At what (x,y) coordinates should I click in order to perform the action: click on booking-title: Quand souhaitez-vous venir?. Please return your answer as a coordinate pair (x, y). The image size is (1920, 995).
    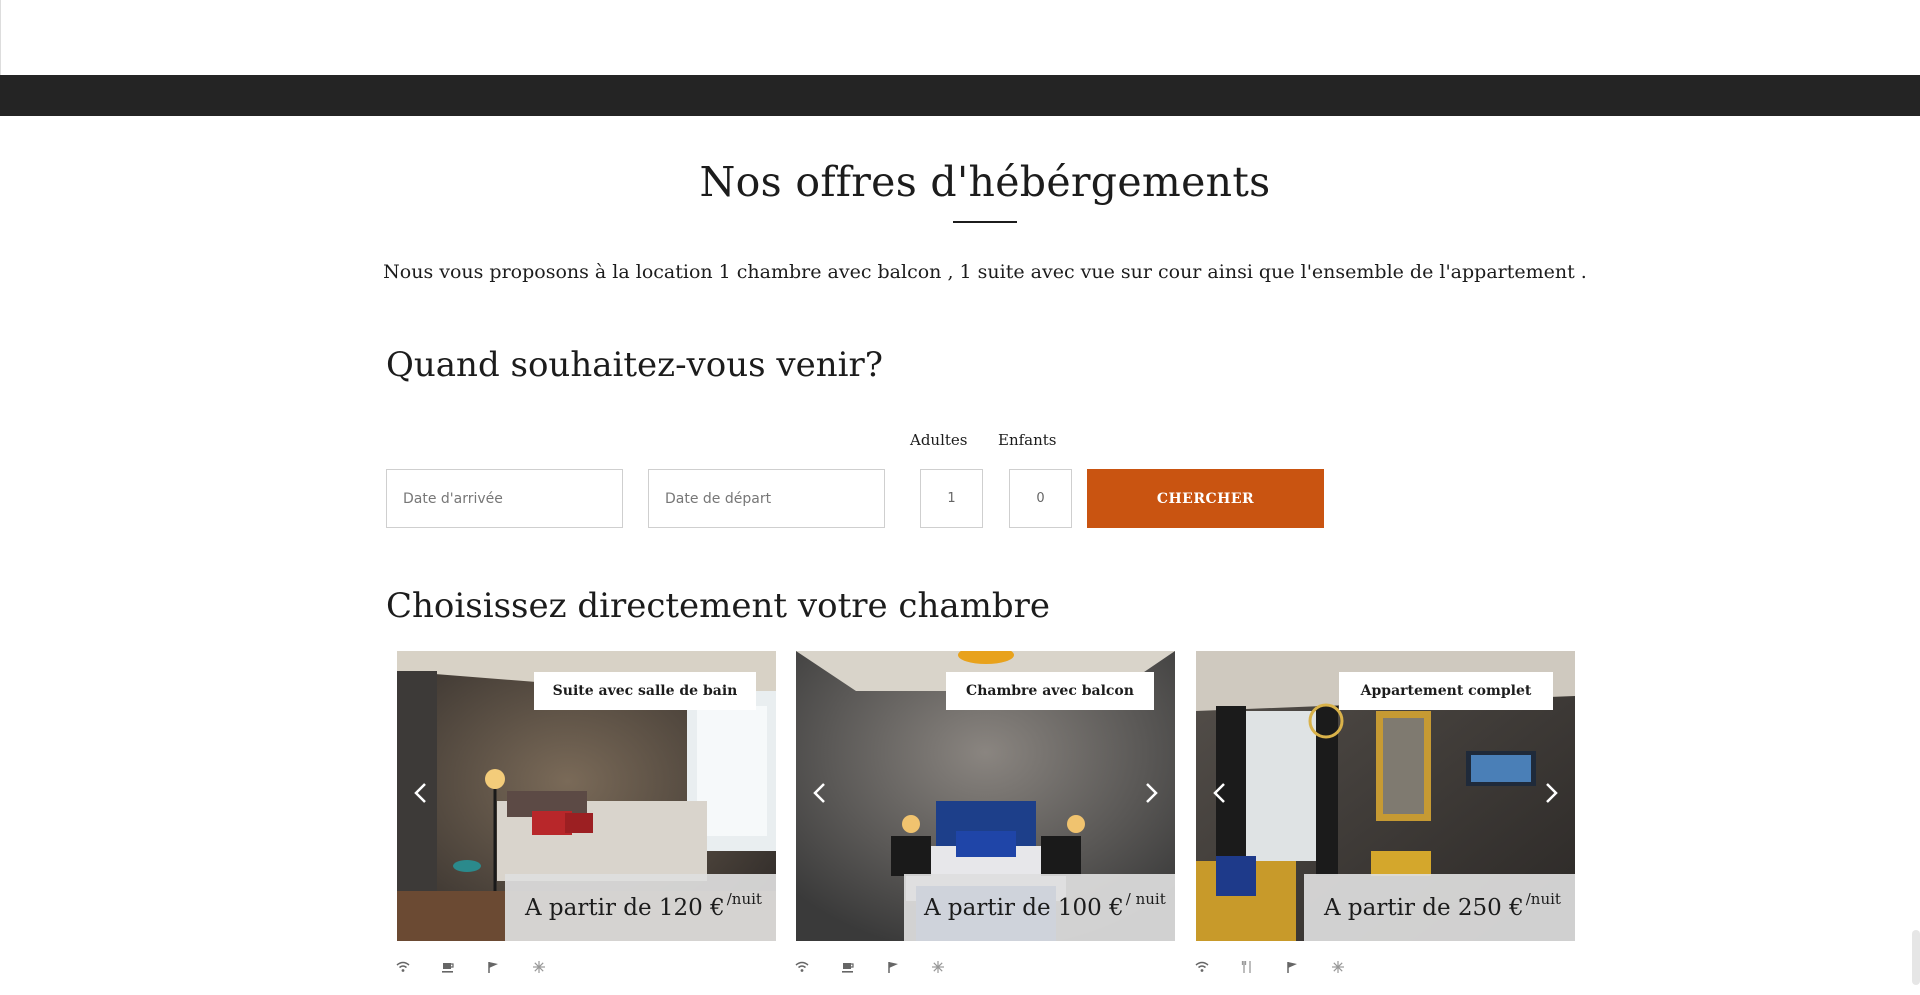
    Looking at the image, I should click on (634, 365).